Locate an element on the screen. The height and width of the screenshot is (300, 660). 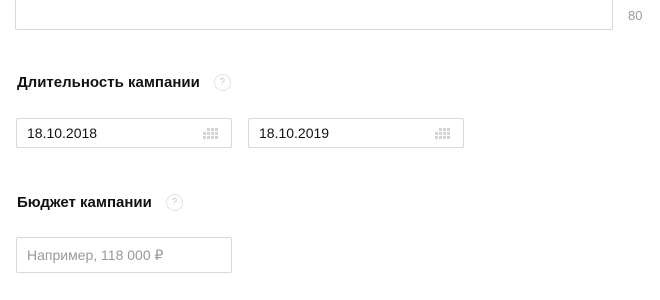
start-date-field: 18.10.2018 is located at coordinates (124, 133).